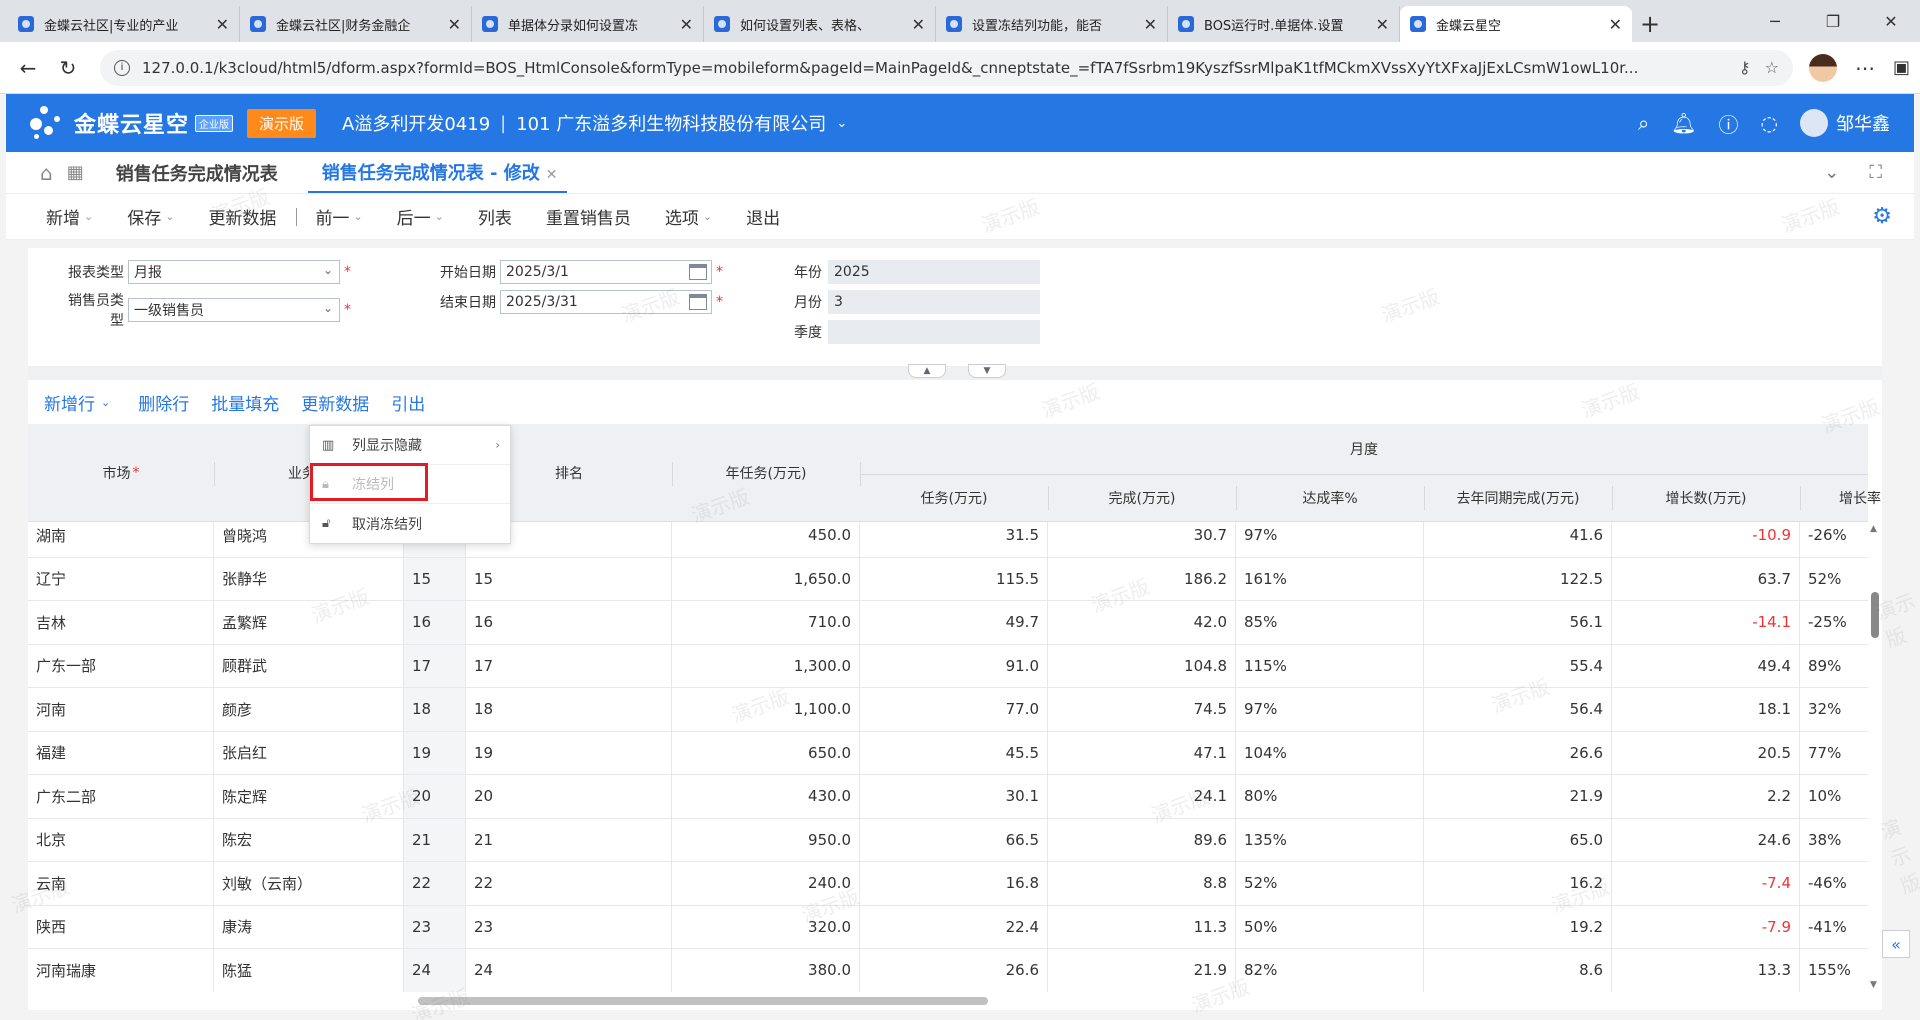 The height and width of the screenshot is (1020, 1920). What do you see at coordinates (1834, 539) in the screenshot?
I see `table-cell-growth-rate: -26%` at bounding box center [1834, 539].